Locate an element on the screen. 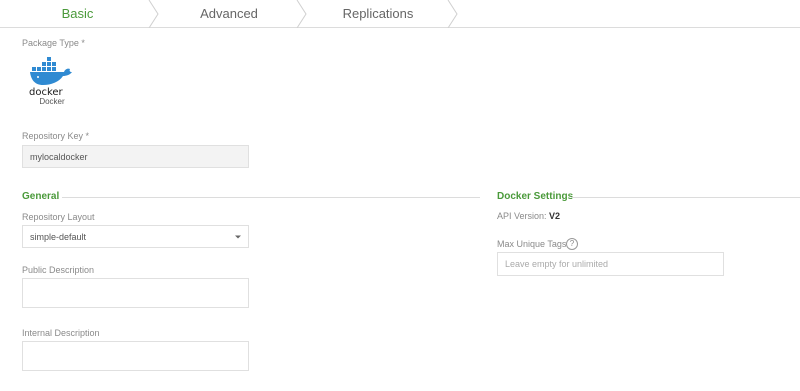 The image size is (800, 391). tab-advanced: Advanced is located at coordinates (229, 14).